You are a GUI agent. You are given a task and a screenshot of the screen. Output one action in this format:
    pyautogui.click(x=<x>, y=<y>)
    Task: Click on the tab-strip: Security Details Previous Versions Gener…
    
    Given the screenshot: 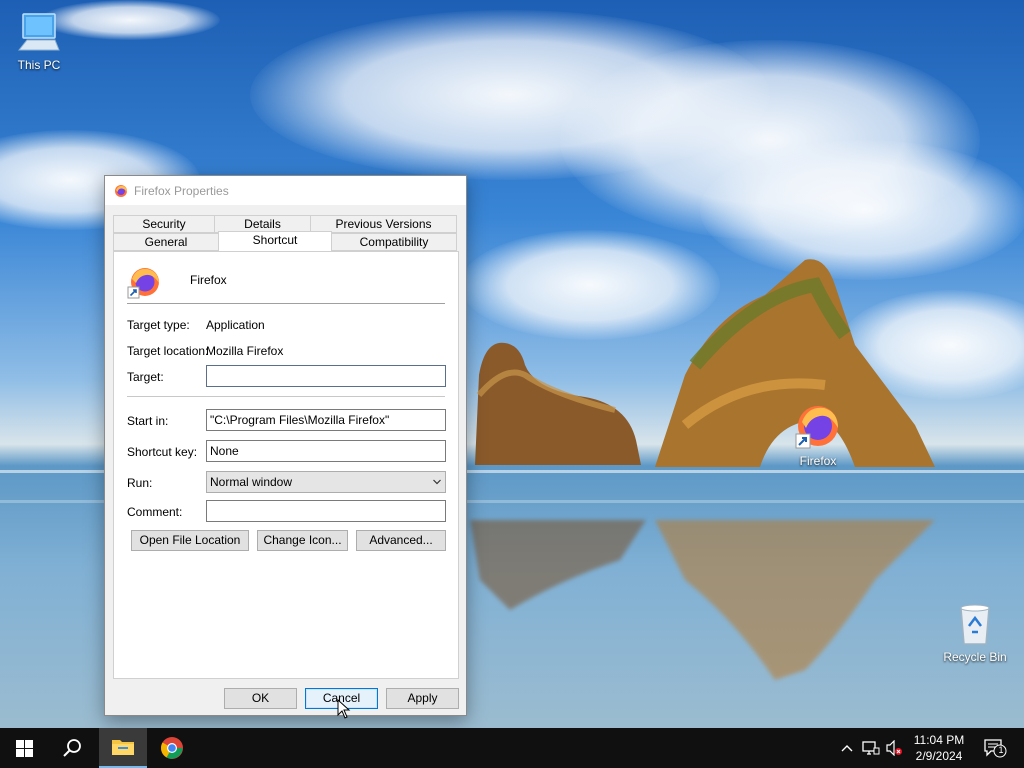 What is the action you would take?
    pyautogui.click(x=285, y=234)
    